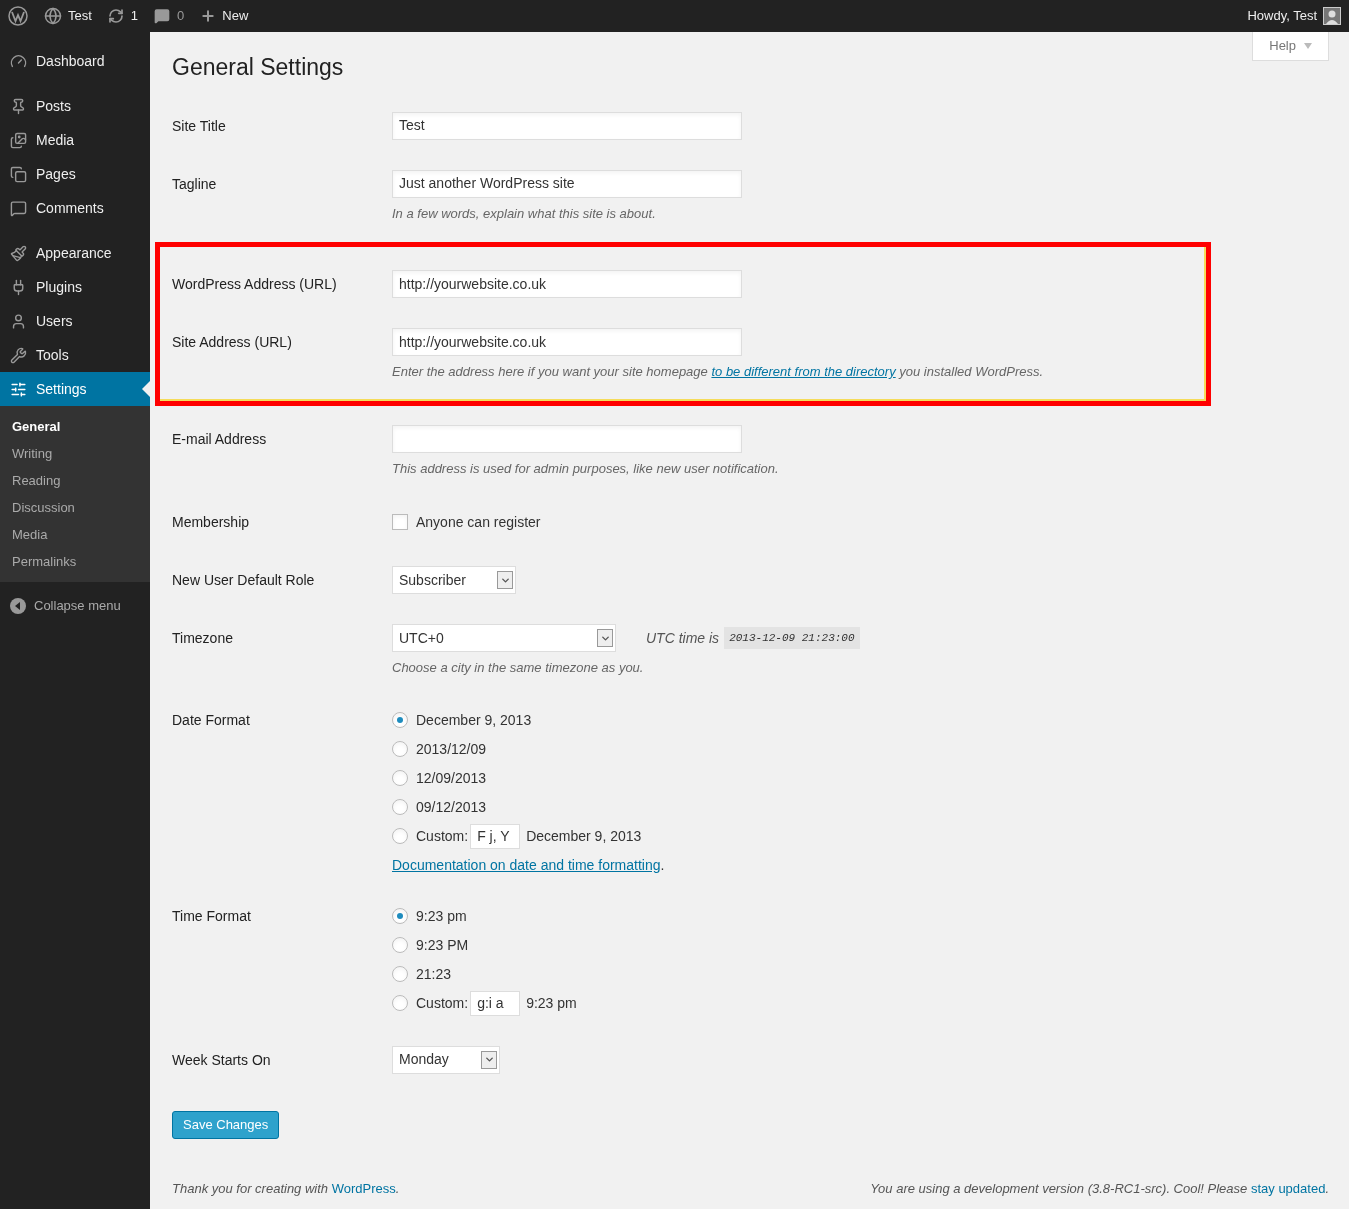  I want to click on radio-label: 9:23 pm, so click(441, 916).